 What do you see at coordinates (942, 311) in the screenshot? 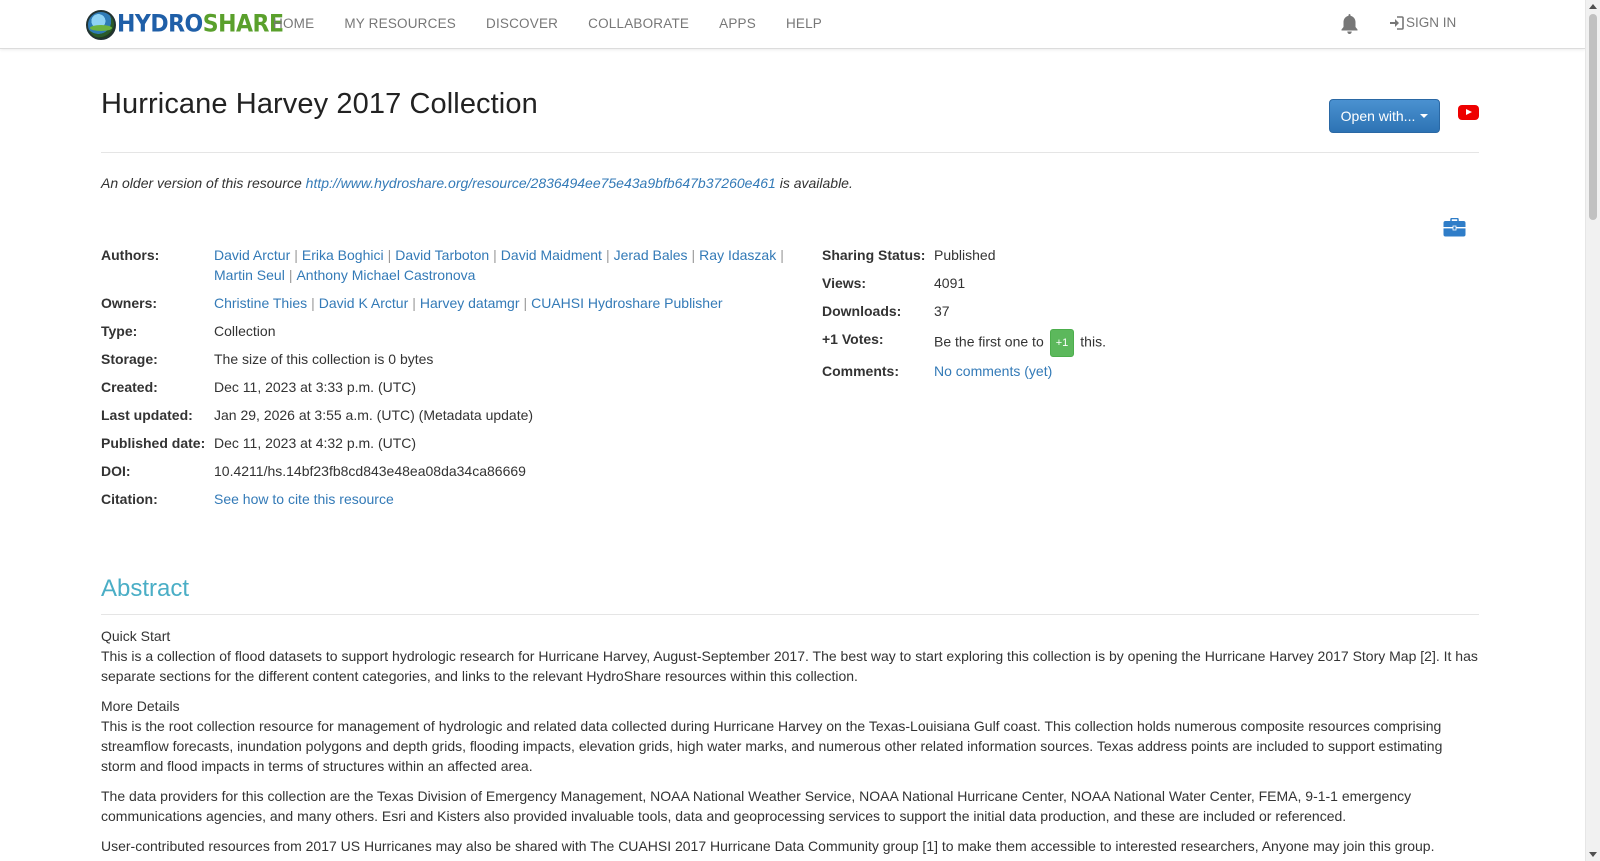
I see `downloads-value: 37` at bounding box center [942, 311].